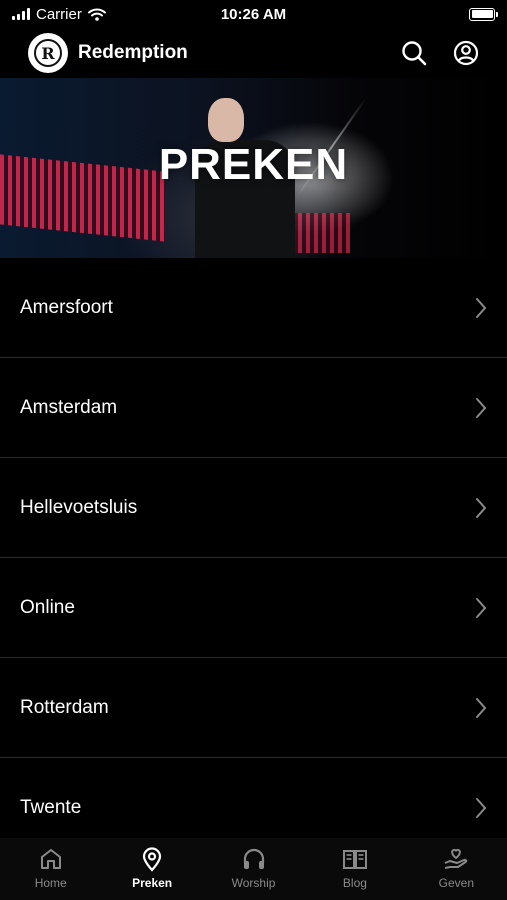 Image resolution: width=507 pixels, height=900 pixels. I want to click on book-icon, so click(354, 859).